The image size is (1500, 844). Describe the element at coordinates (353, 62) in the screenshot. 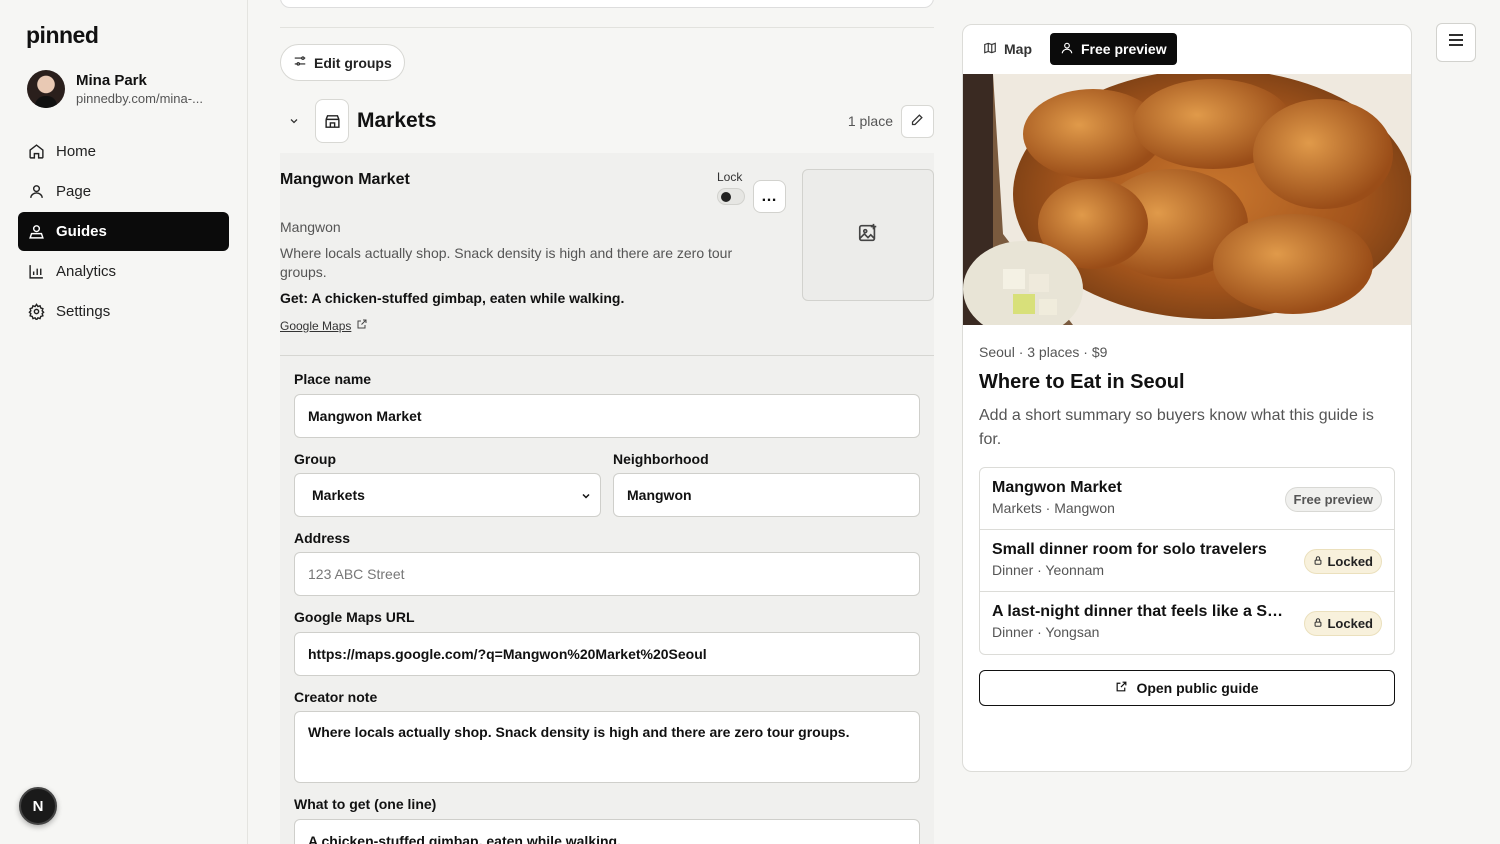

I see `edit-groups-label: Edit groups` at that location.